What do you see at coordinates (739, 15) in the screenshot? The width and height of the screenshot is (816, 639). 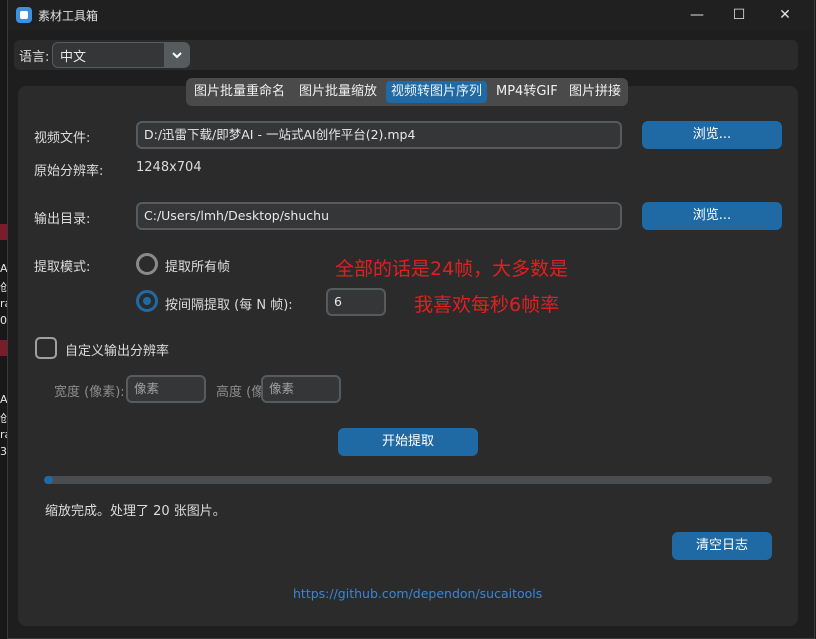 I see `maximize-button: ☐` at bounding box center [739, 15].